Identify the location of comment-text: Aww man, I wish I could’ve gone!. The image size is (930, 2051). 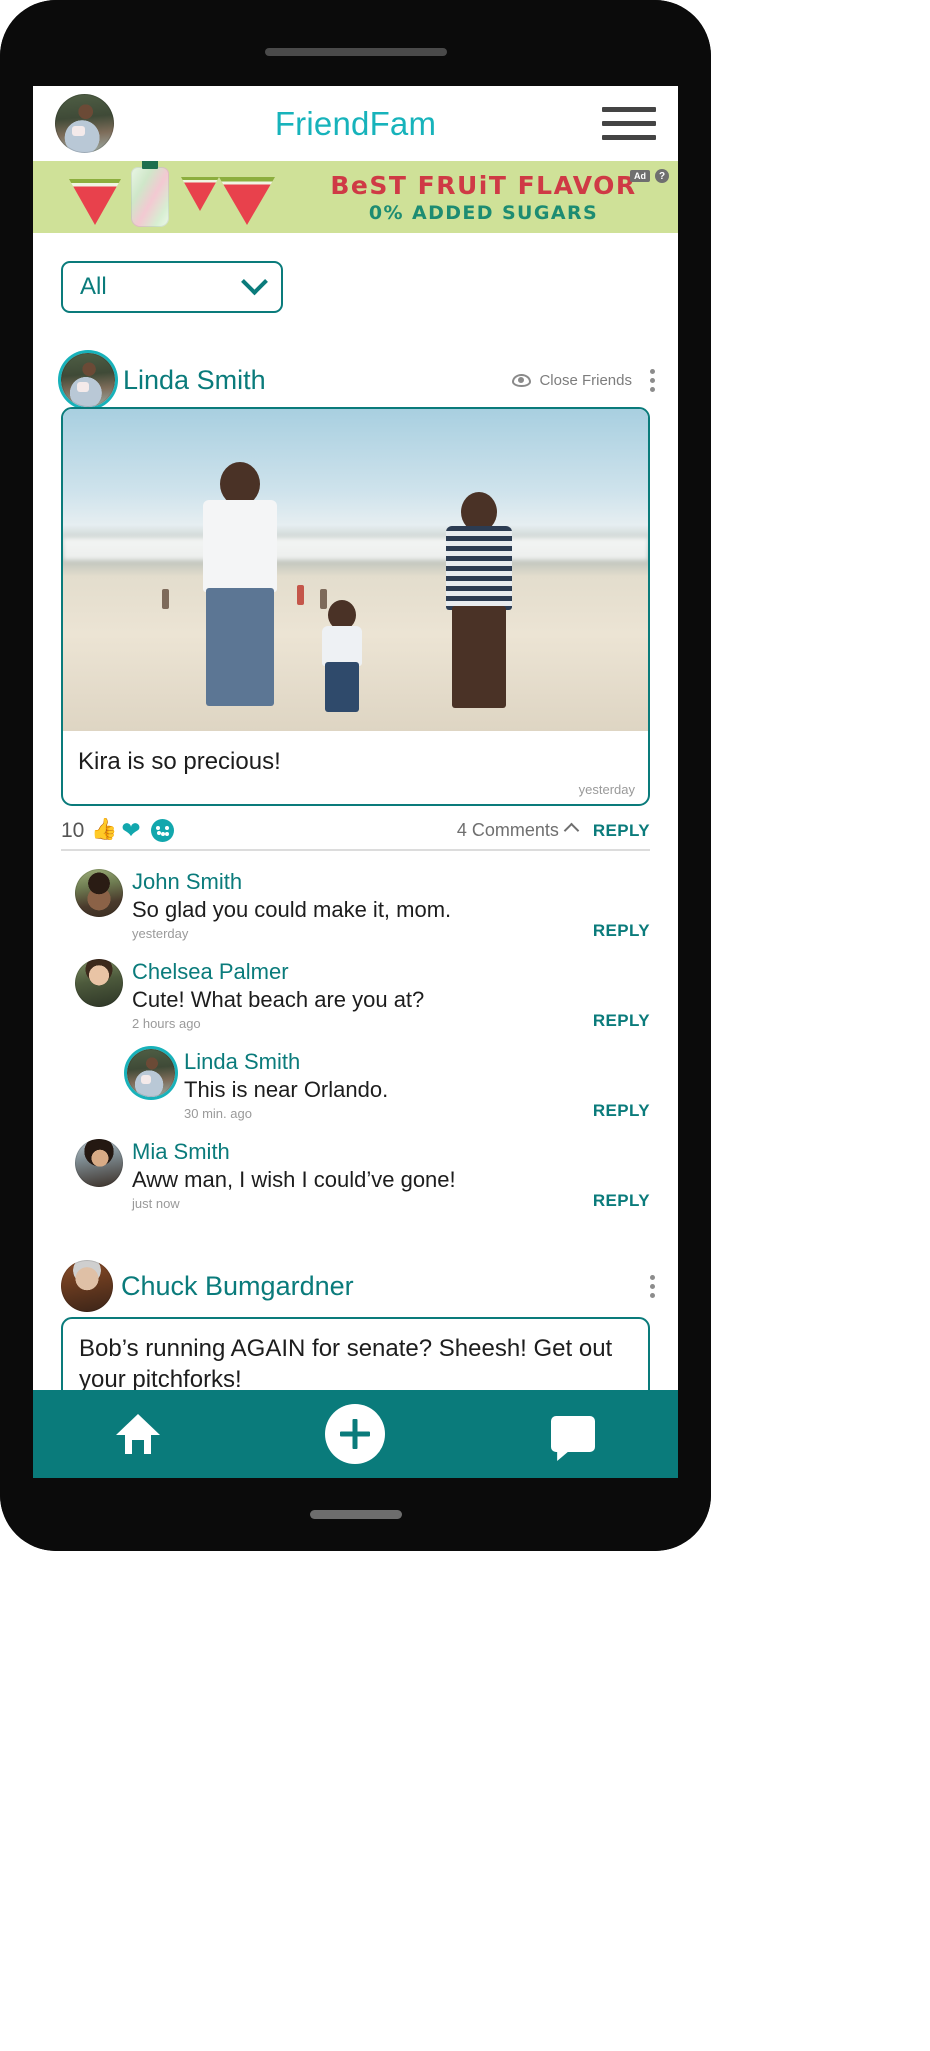
(294, 1179).